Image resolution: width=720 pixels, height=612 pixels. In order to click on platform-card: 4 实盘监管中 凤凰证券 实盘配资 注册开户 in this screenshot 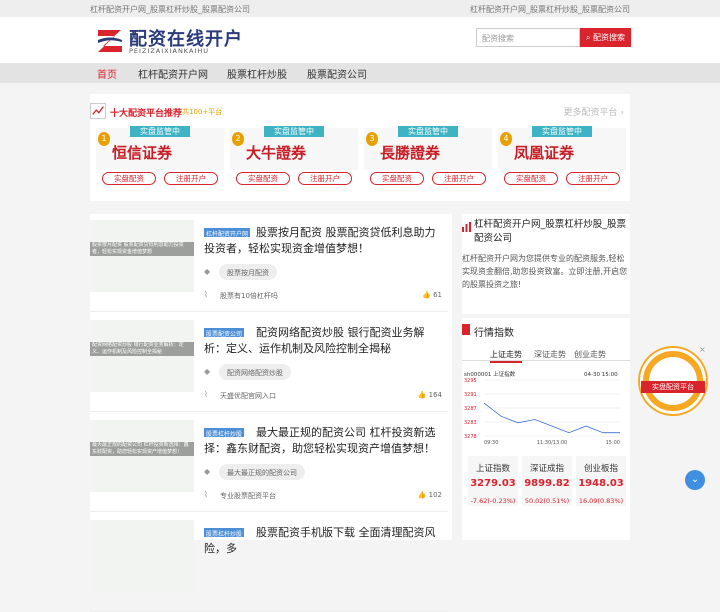, I will do `click(562, 161)`.